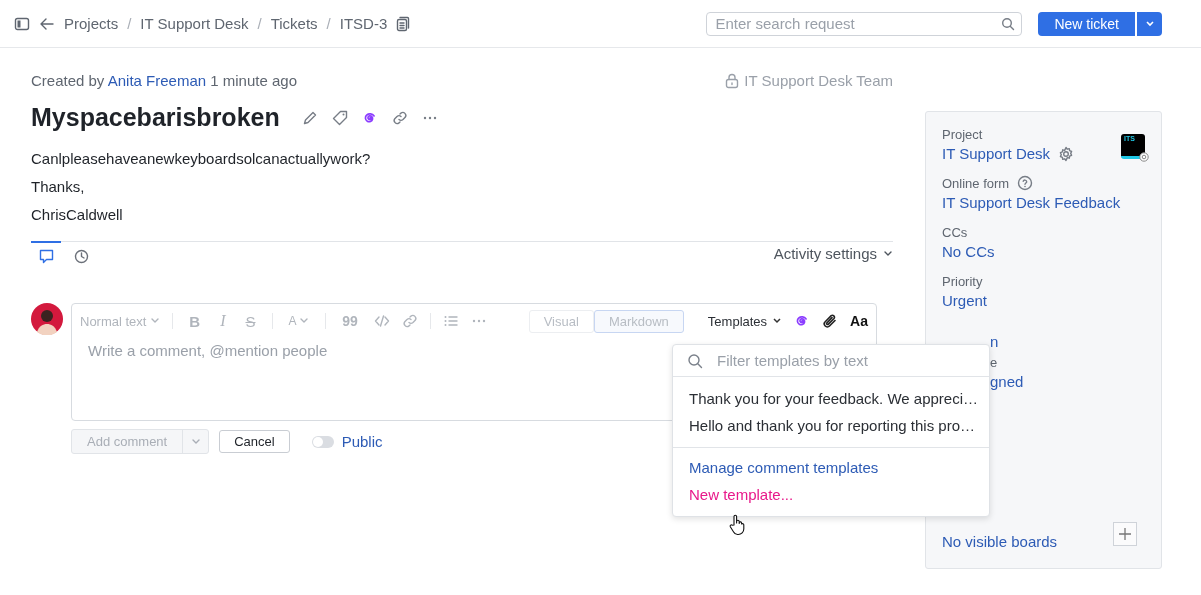 Image resolution: width=1201 pixels, height=595 pixels. What do you see at coordinates (1086, 23) in the screenshot?
I see `new-ticket-button: New ticket` at bounding box center [1086, 23].